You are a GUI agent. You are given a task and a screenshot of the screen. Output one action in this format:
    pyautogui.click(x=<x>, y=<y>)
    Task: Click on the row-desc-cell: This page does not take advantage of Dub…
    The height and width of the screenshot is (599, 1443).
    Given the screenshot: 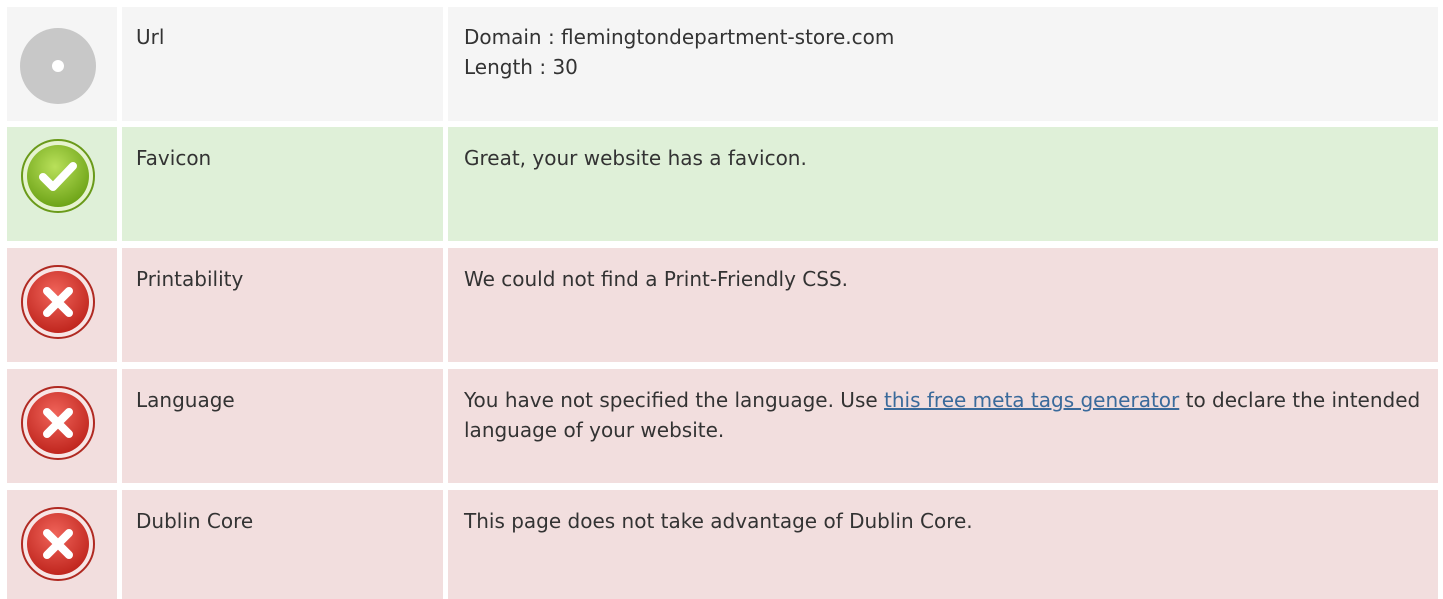 What is the action you would take?
    pyautogui.click(x=943, y=544)
    